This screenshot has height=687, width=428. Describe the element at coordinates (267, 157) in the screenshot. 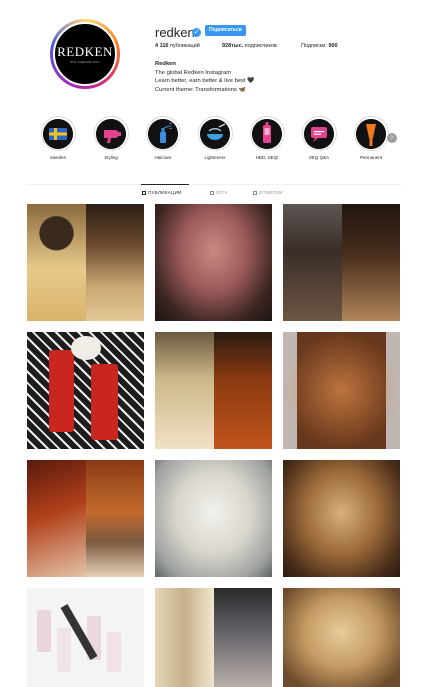

I see `highlight-label: HBD, SEQ!` at that location.